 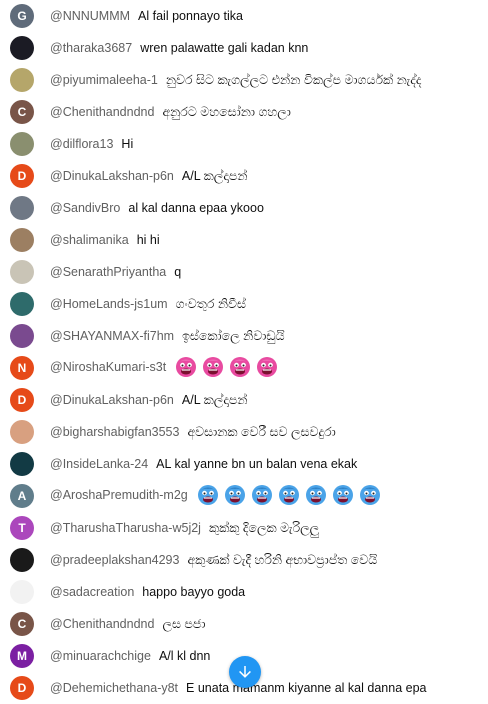 I want to click on author-name: @dilflora13, so click(x=81, y=144).